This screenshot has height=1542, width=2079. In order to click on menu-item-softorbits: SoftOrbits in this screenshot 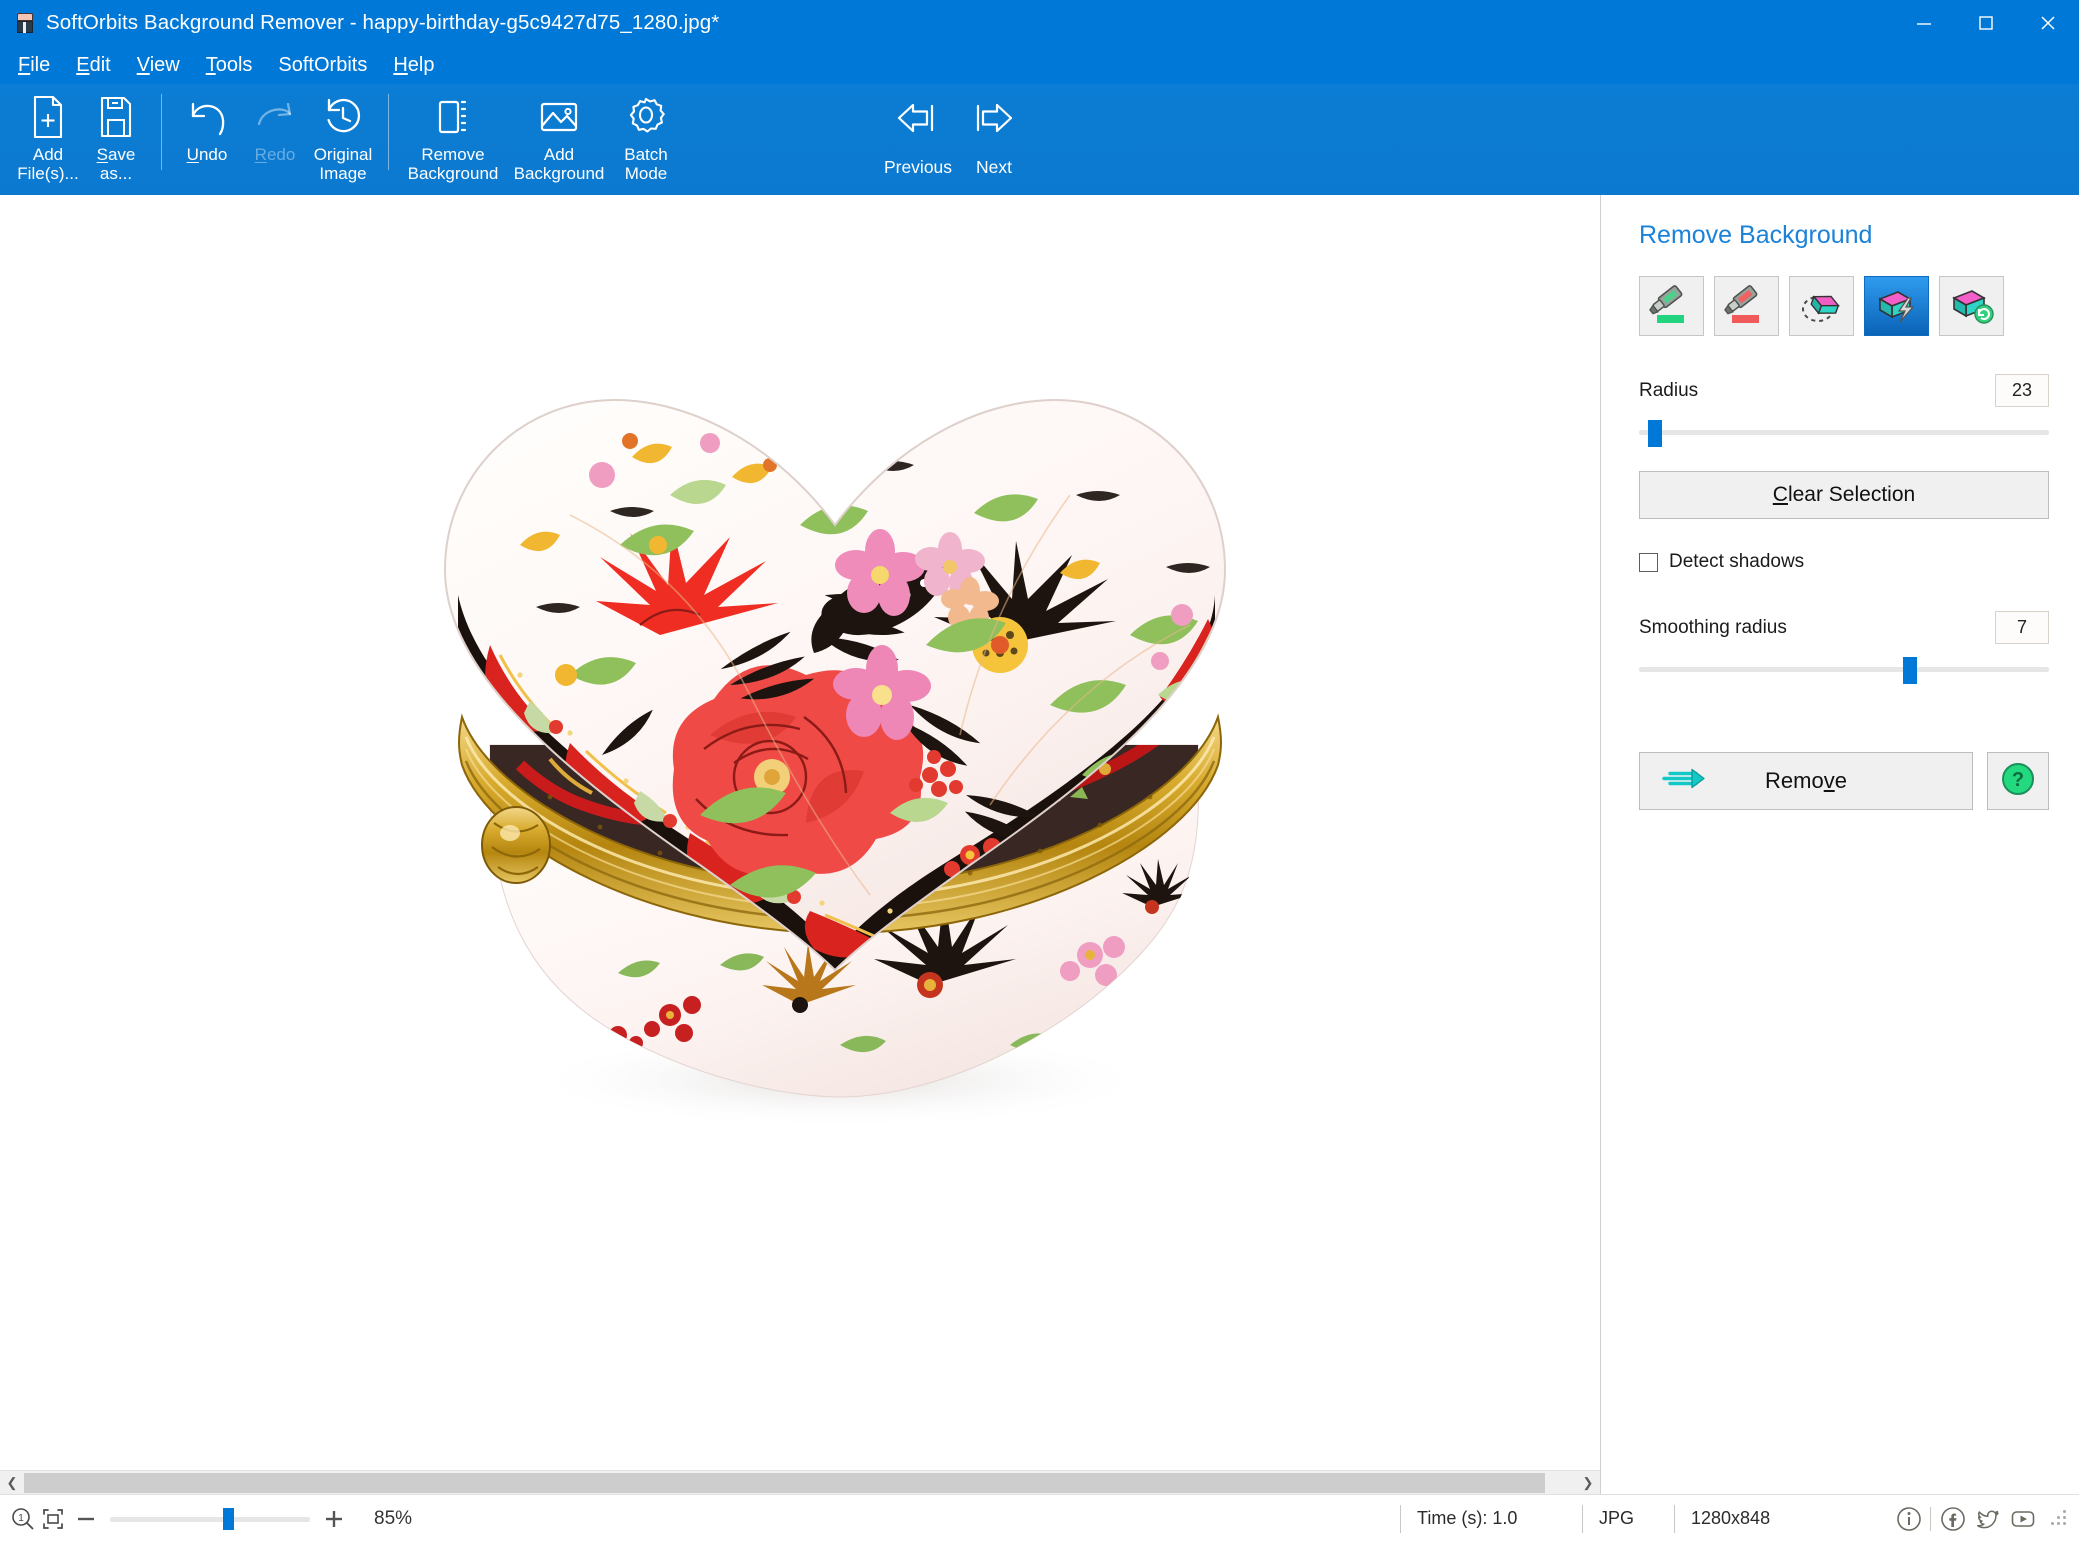, I will do `click(322, 65)`.